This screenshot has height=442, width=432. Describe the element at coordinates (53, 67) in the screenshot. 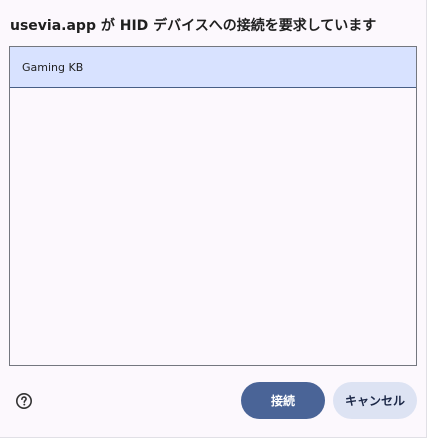

I see `device-name: Gaming KB` at that location.